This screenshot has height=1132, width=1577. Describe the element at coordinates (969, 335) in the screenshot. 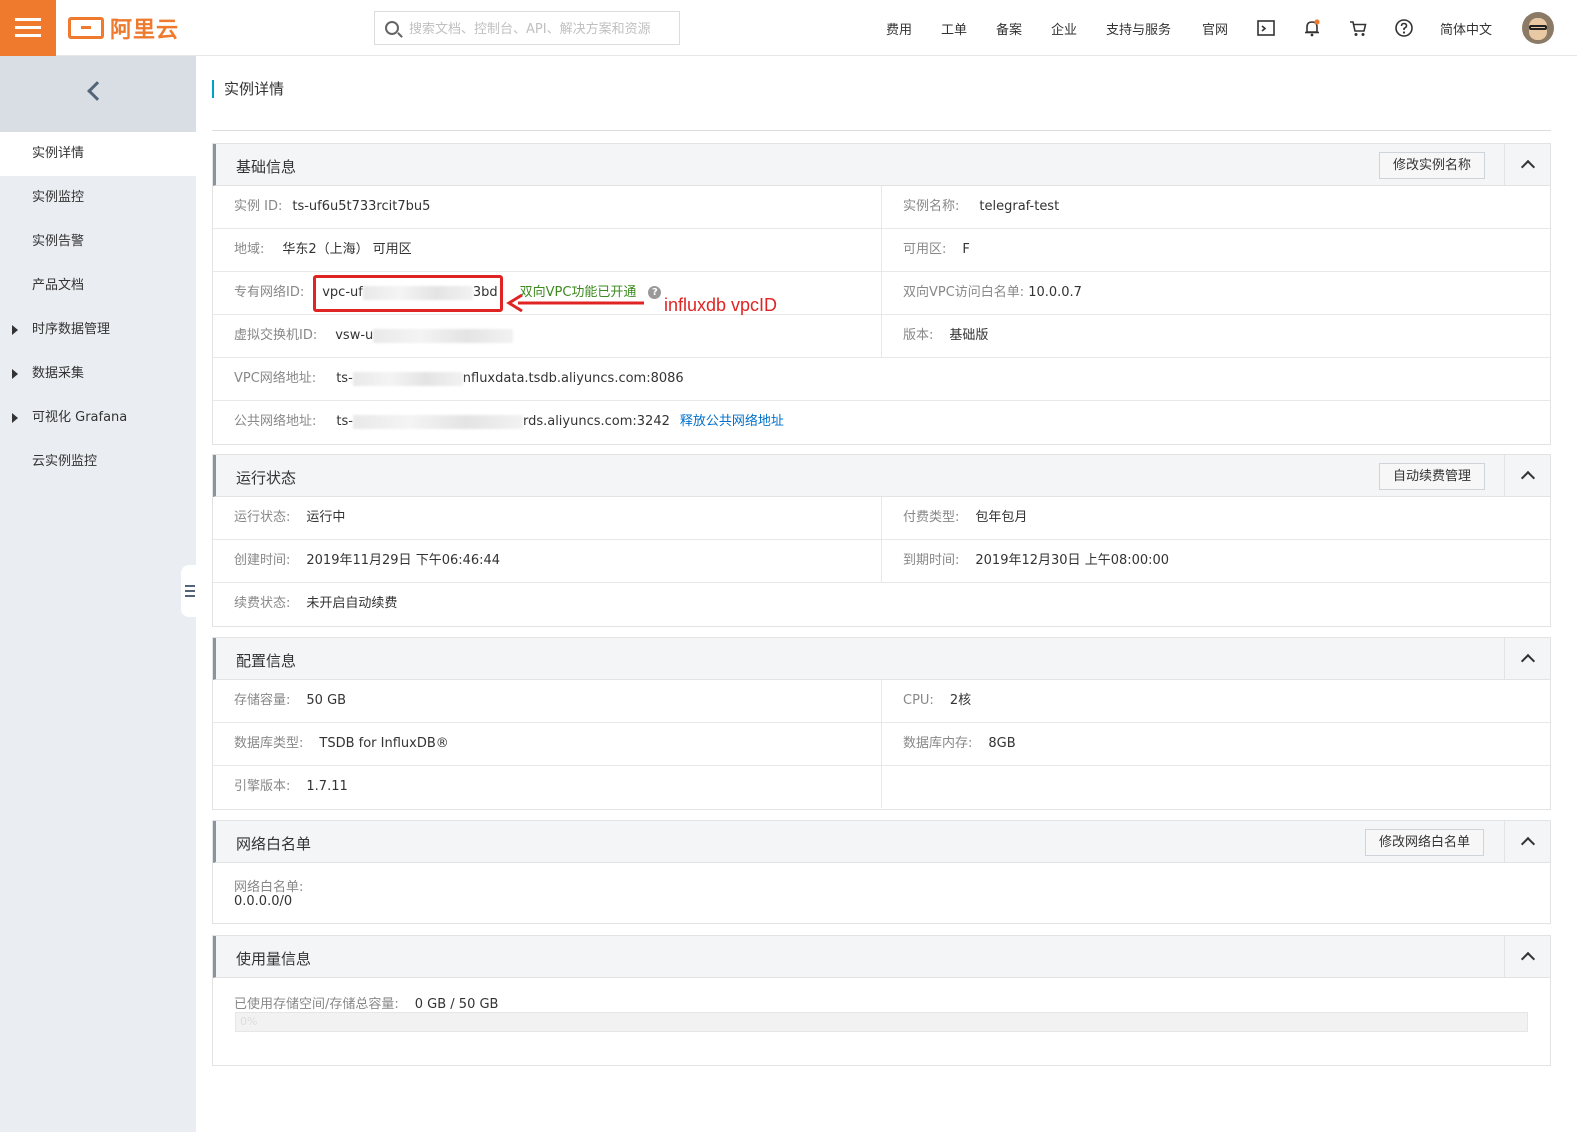

I see `version-value: 基础版` at that location.